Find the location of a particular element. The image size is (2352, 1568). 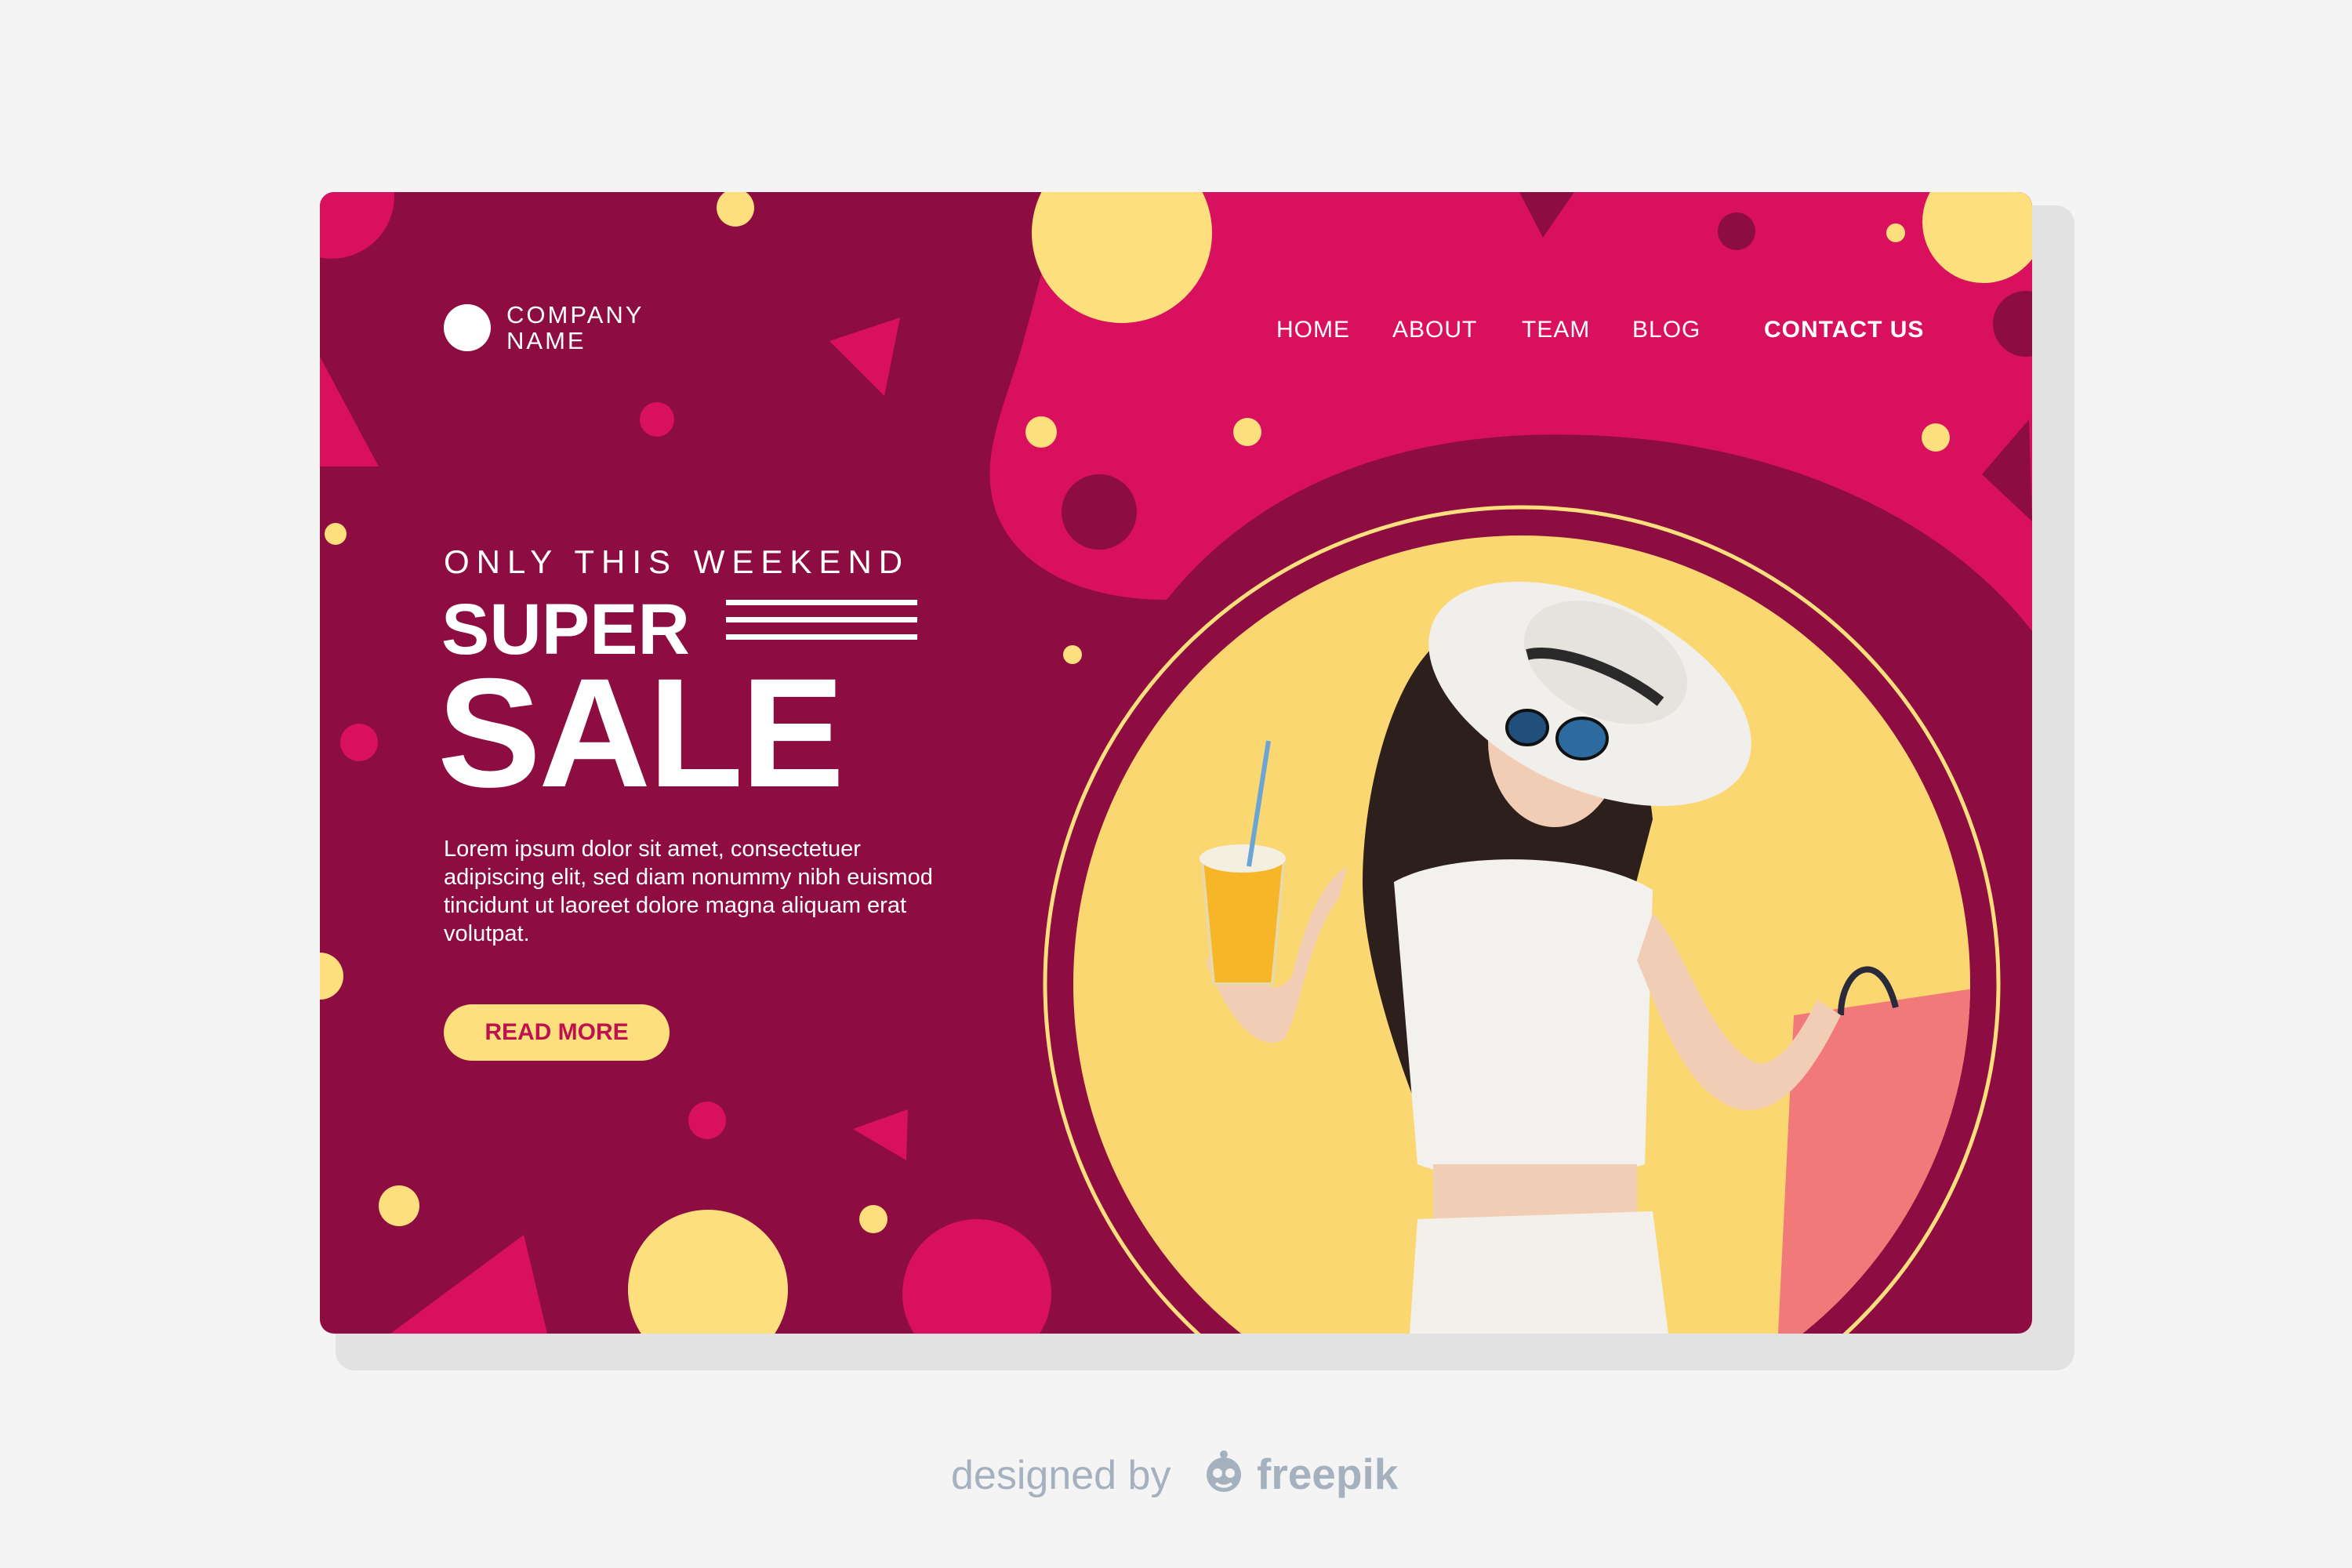

hero-eyebrow: ONLY THIS WEEKEND is located at coordinates (677, 561).